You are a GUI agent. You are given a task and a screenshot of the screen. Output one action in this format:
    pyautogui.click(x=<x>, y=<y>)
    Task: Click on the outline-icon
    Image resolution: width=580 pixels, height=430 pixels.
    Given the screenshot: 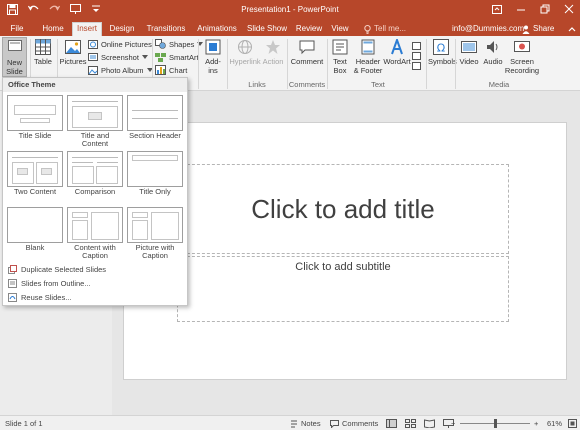 What is the action you would take?
    pyautogui.click(x=12, y=283)
    